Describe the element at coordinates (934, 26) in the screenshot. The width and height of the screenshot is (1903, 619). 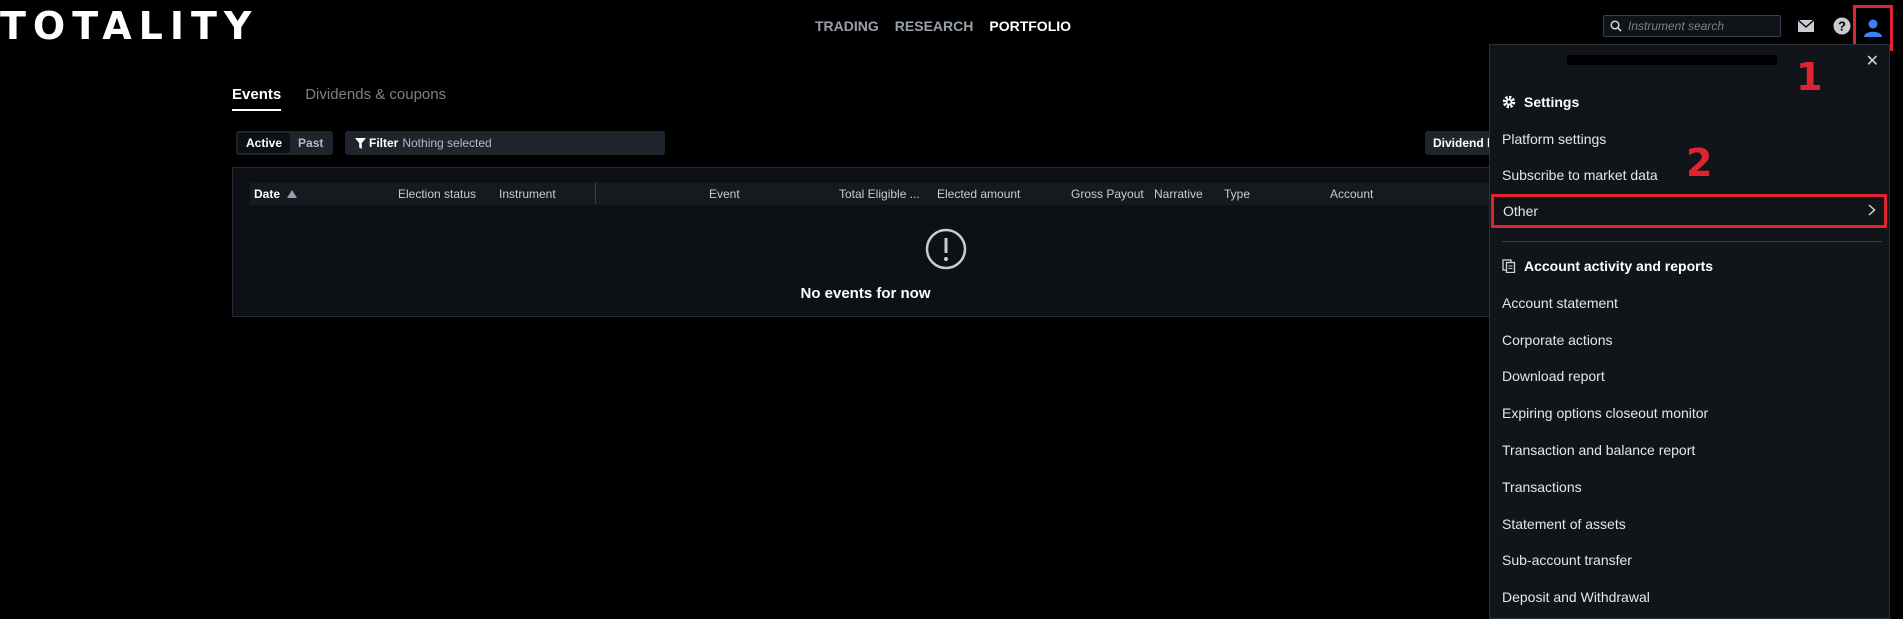
I see `nav-research: RESEARCH` at that location.